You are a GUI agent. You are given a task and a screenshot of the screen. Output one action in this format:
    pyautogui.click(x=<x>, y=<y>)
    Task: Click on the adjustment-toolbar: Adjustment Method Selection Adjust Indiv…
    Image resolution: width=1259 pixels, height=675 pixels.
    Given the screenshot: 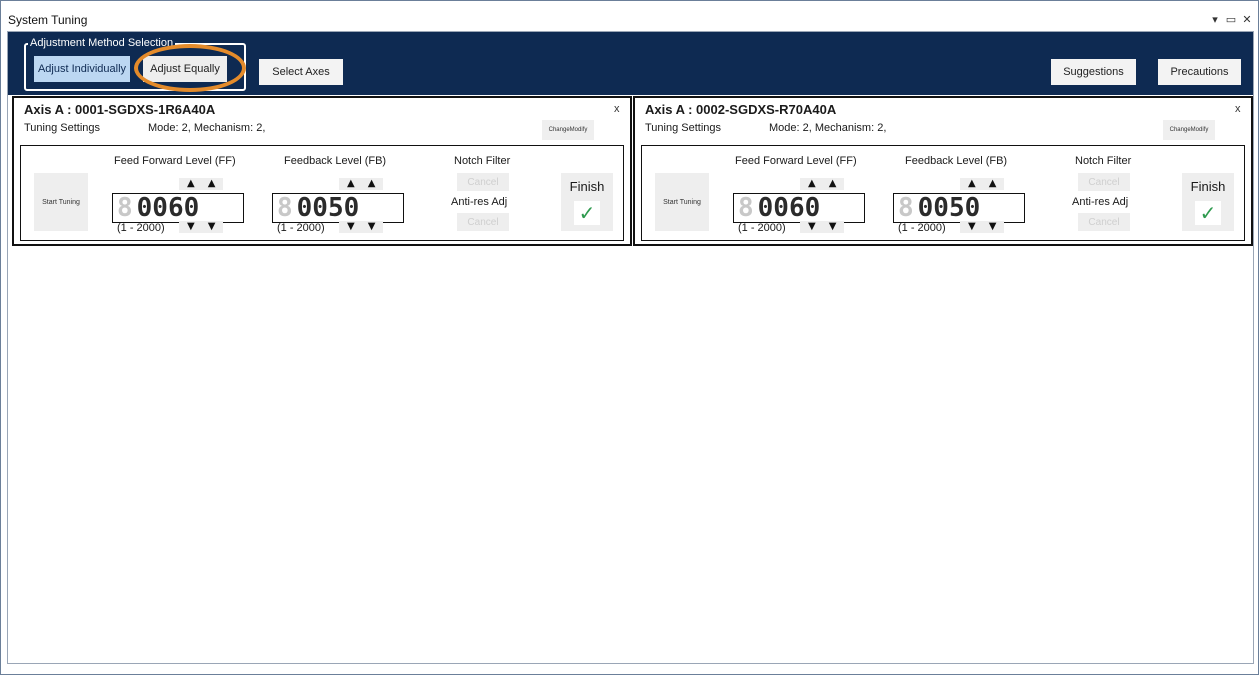 What is the action you would take?
    pyautogui.click(x=630, y=63)
    